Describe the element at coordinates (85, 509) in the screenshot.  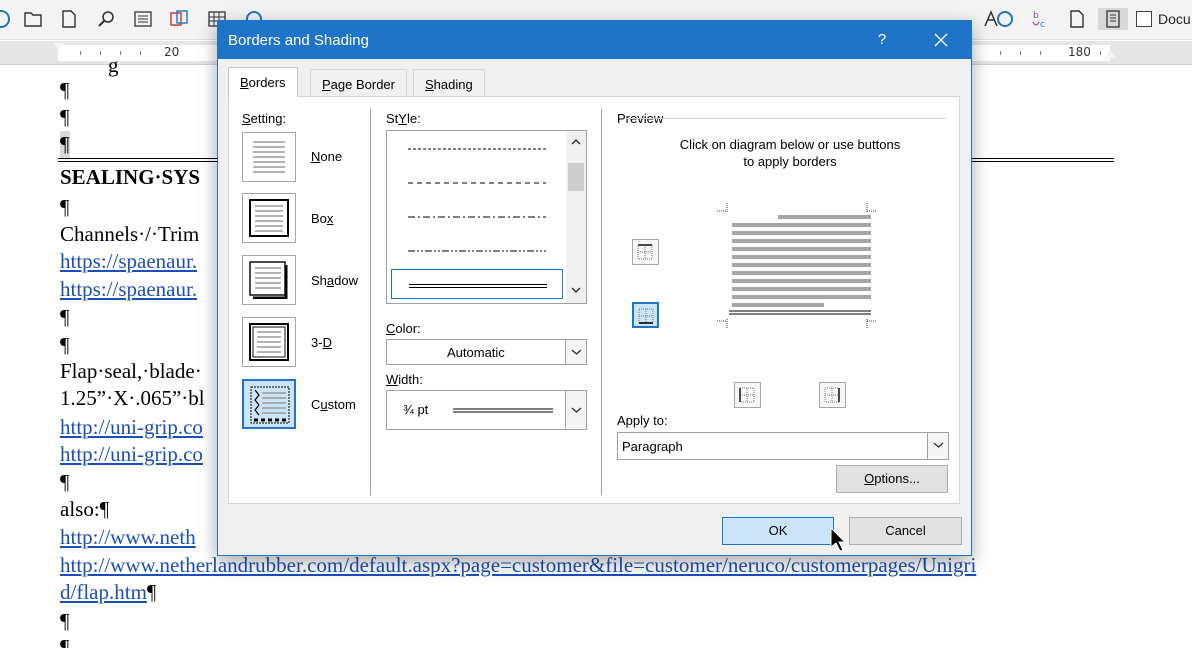
I see `text-line: also:¶` at that location.